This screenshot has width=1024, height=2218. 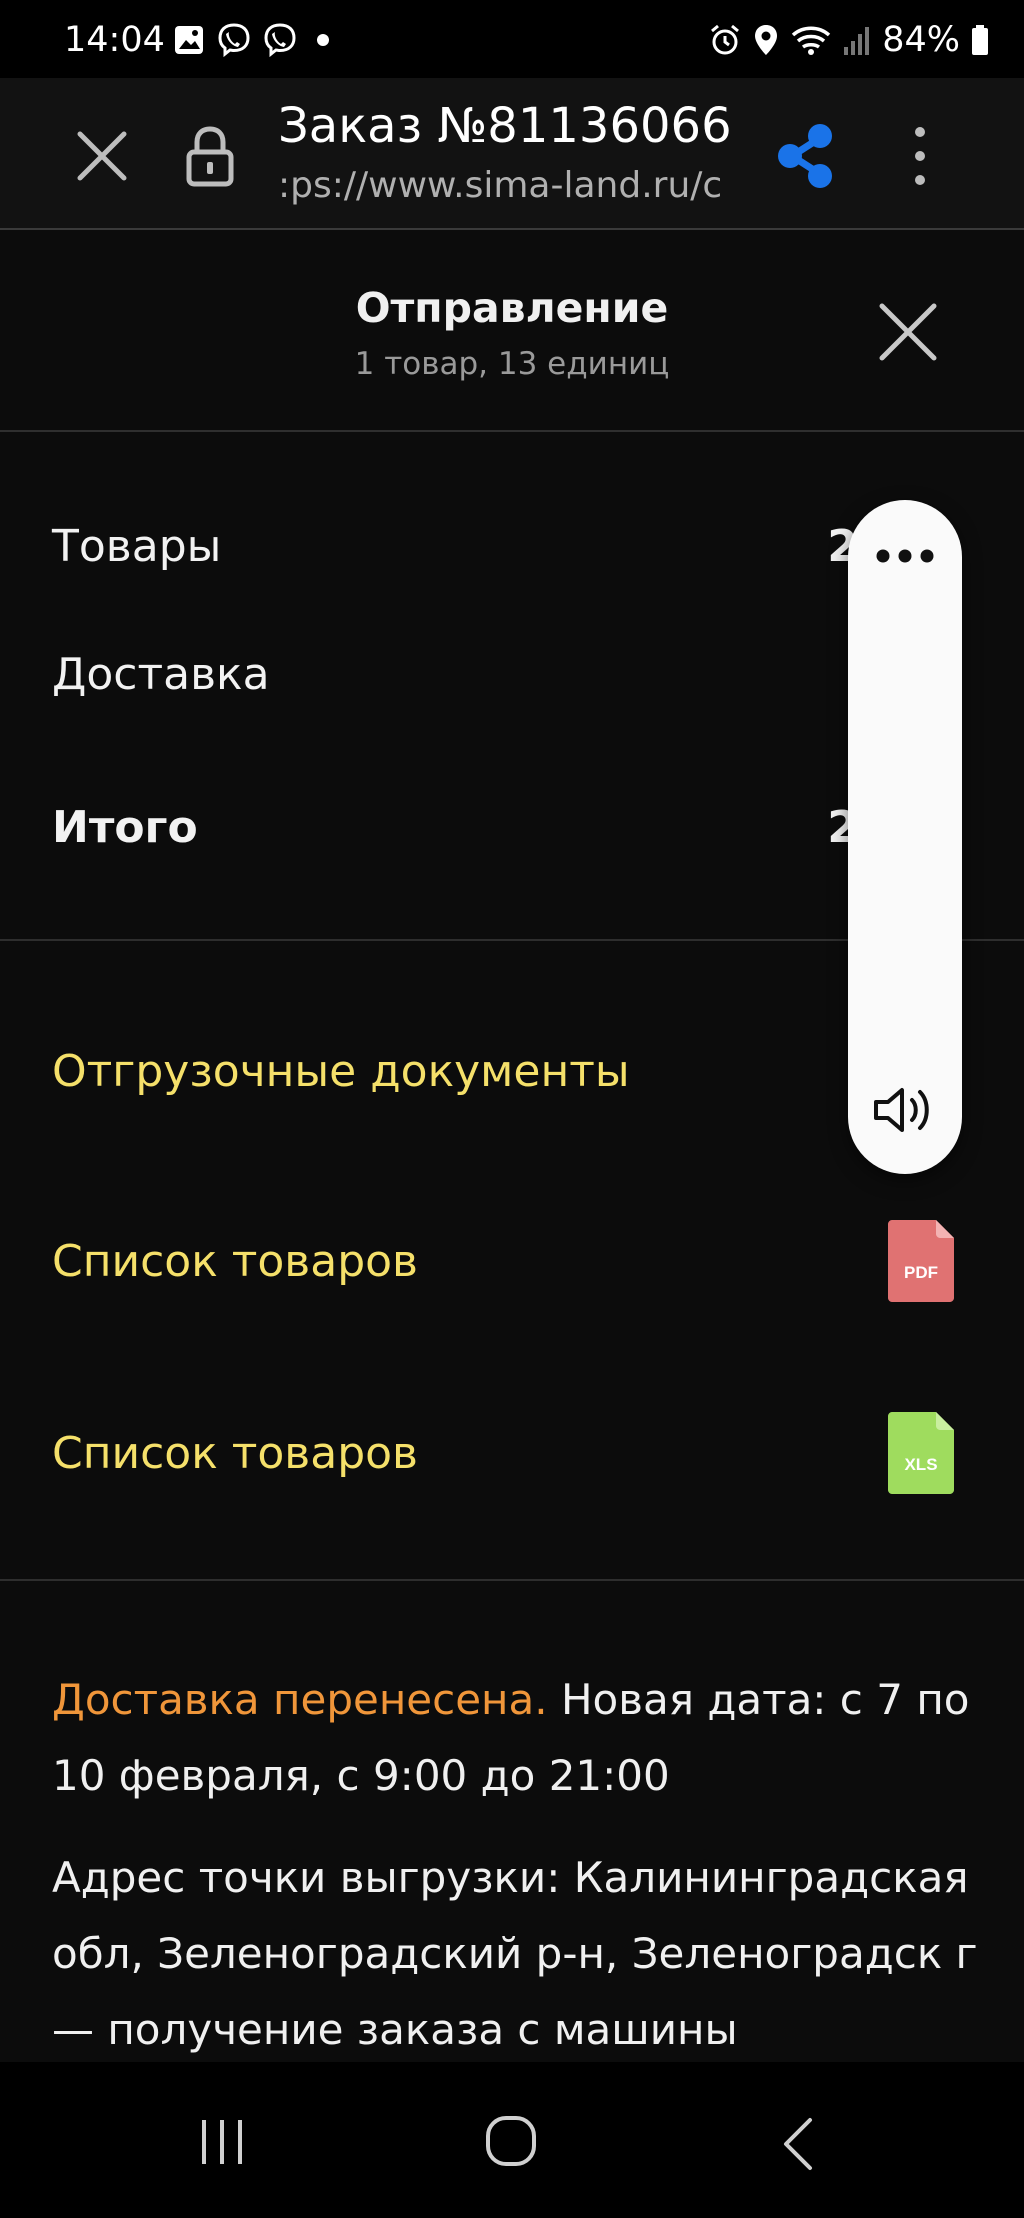 I want to click on goods-label: Товары, so click(x=137, y=546).